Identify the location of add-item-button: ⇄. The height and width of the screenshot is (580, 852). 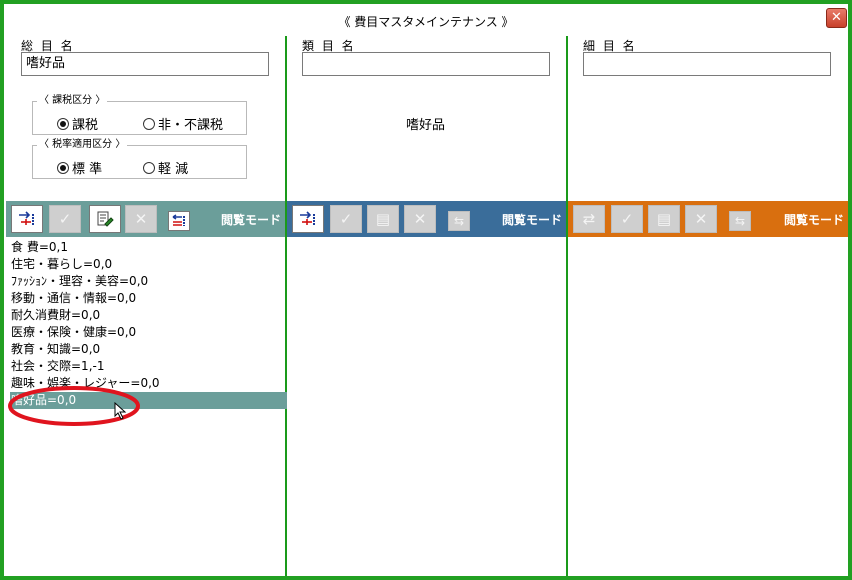
(589, 219).